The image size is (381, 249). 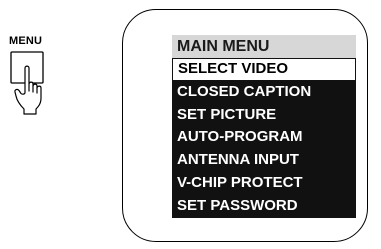 What do you see at coordinates (264, 183) in the screenshot?
I see `menu-item-v-chip-protect: V-CHIP PROTECT` at bounding box center [264, 183].